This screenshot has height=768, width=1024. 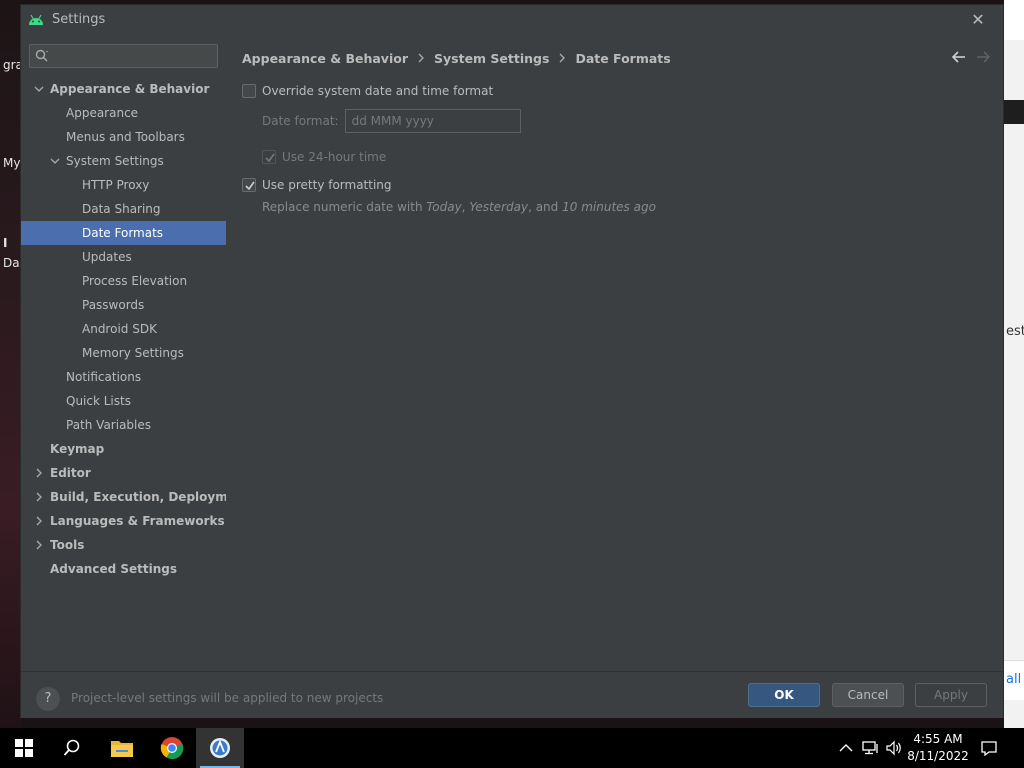 What do you see at coordinates (983, 57) in the screenshot?
I see `forward-arrow-icon` at bounding box center [983, 57].